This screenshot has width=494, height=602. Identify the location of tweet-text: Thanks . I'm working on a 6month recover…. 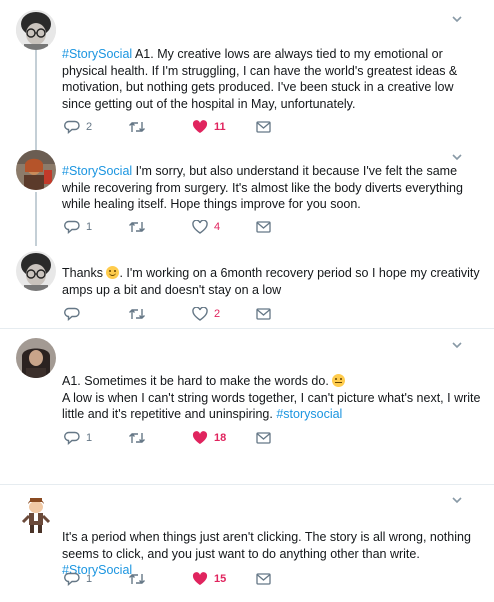
(271, 281).